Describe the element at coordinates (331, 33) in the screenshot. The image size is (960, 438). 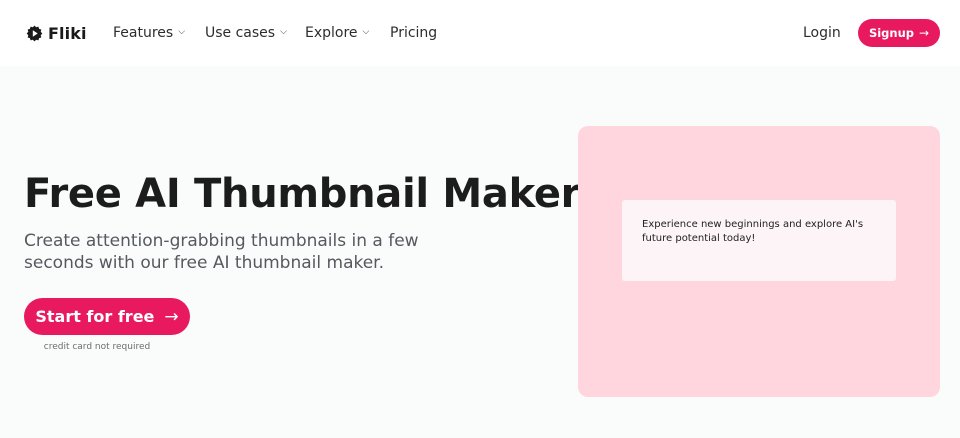
I see `nav-explore-label: Explore` at that location.